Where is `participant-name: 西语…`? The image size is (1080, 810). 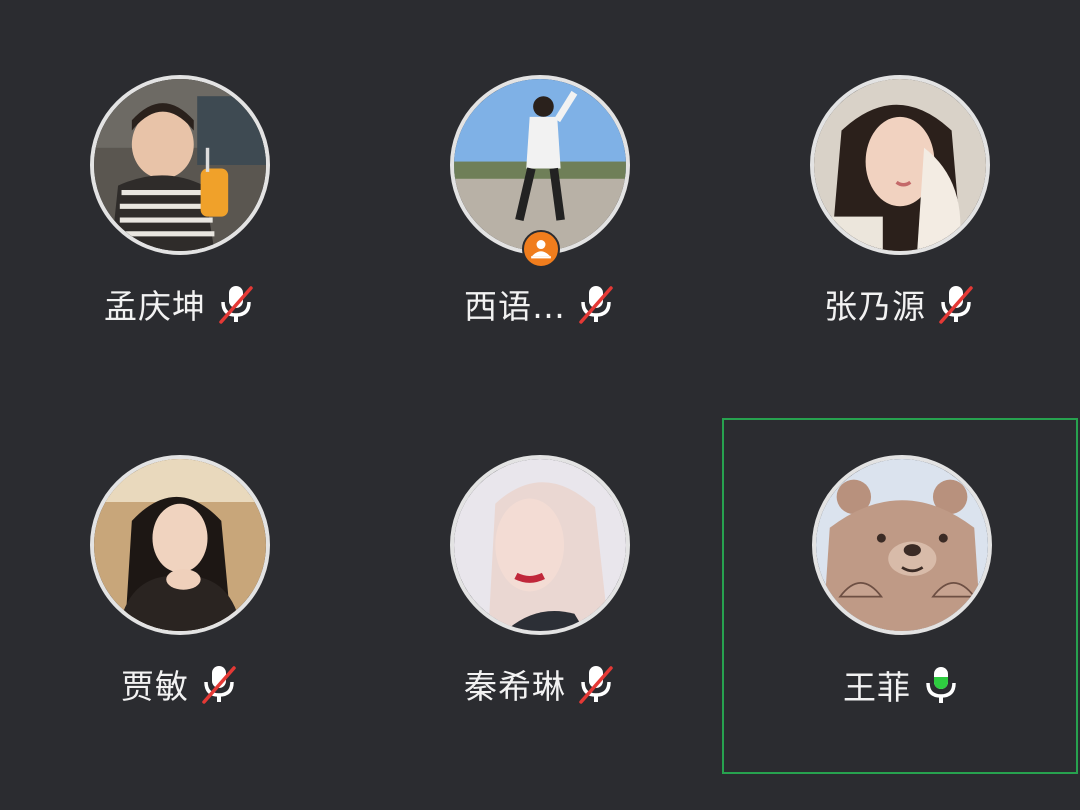 participant-name: 西语… is located at coordinates (515, 306).